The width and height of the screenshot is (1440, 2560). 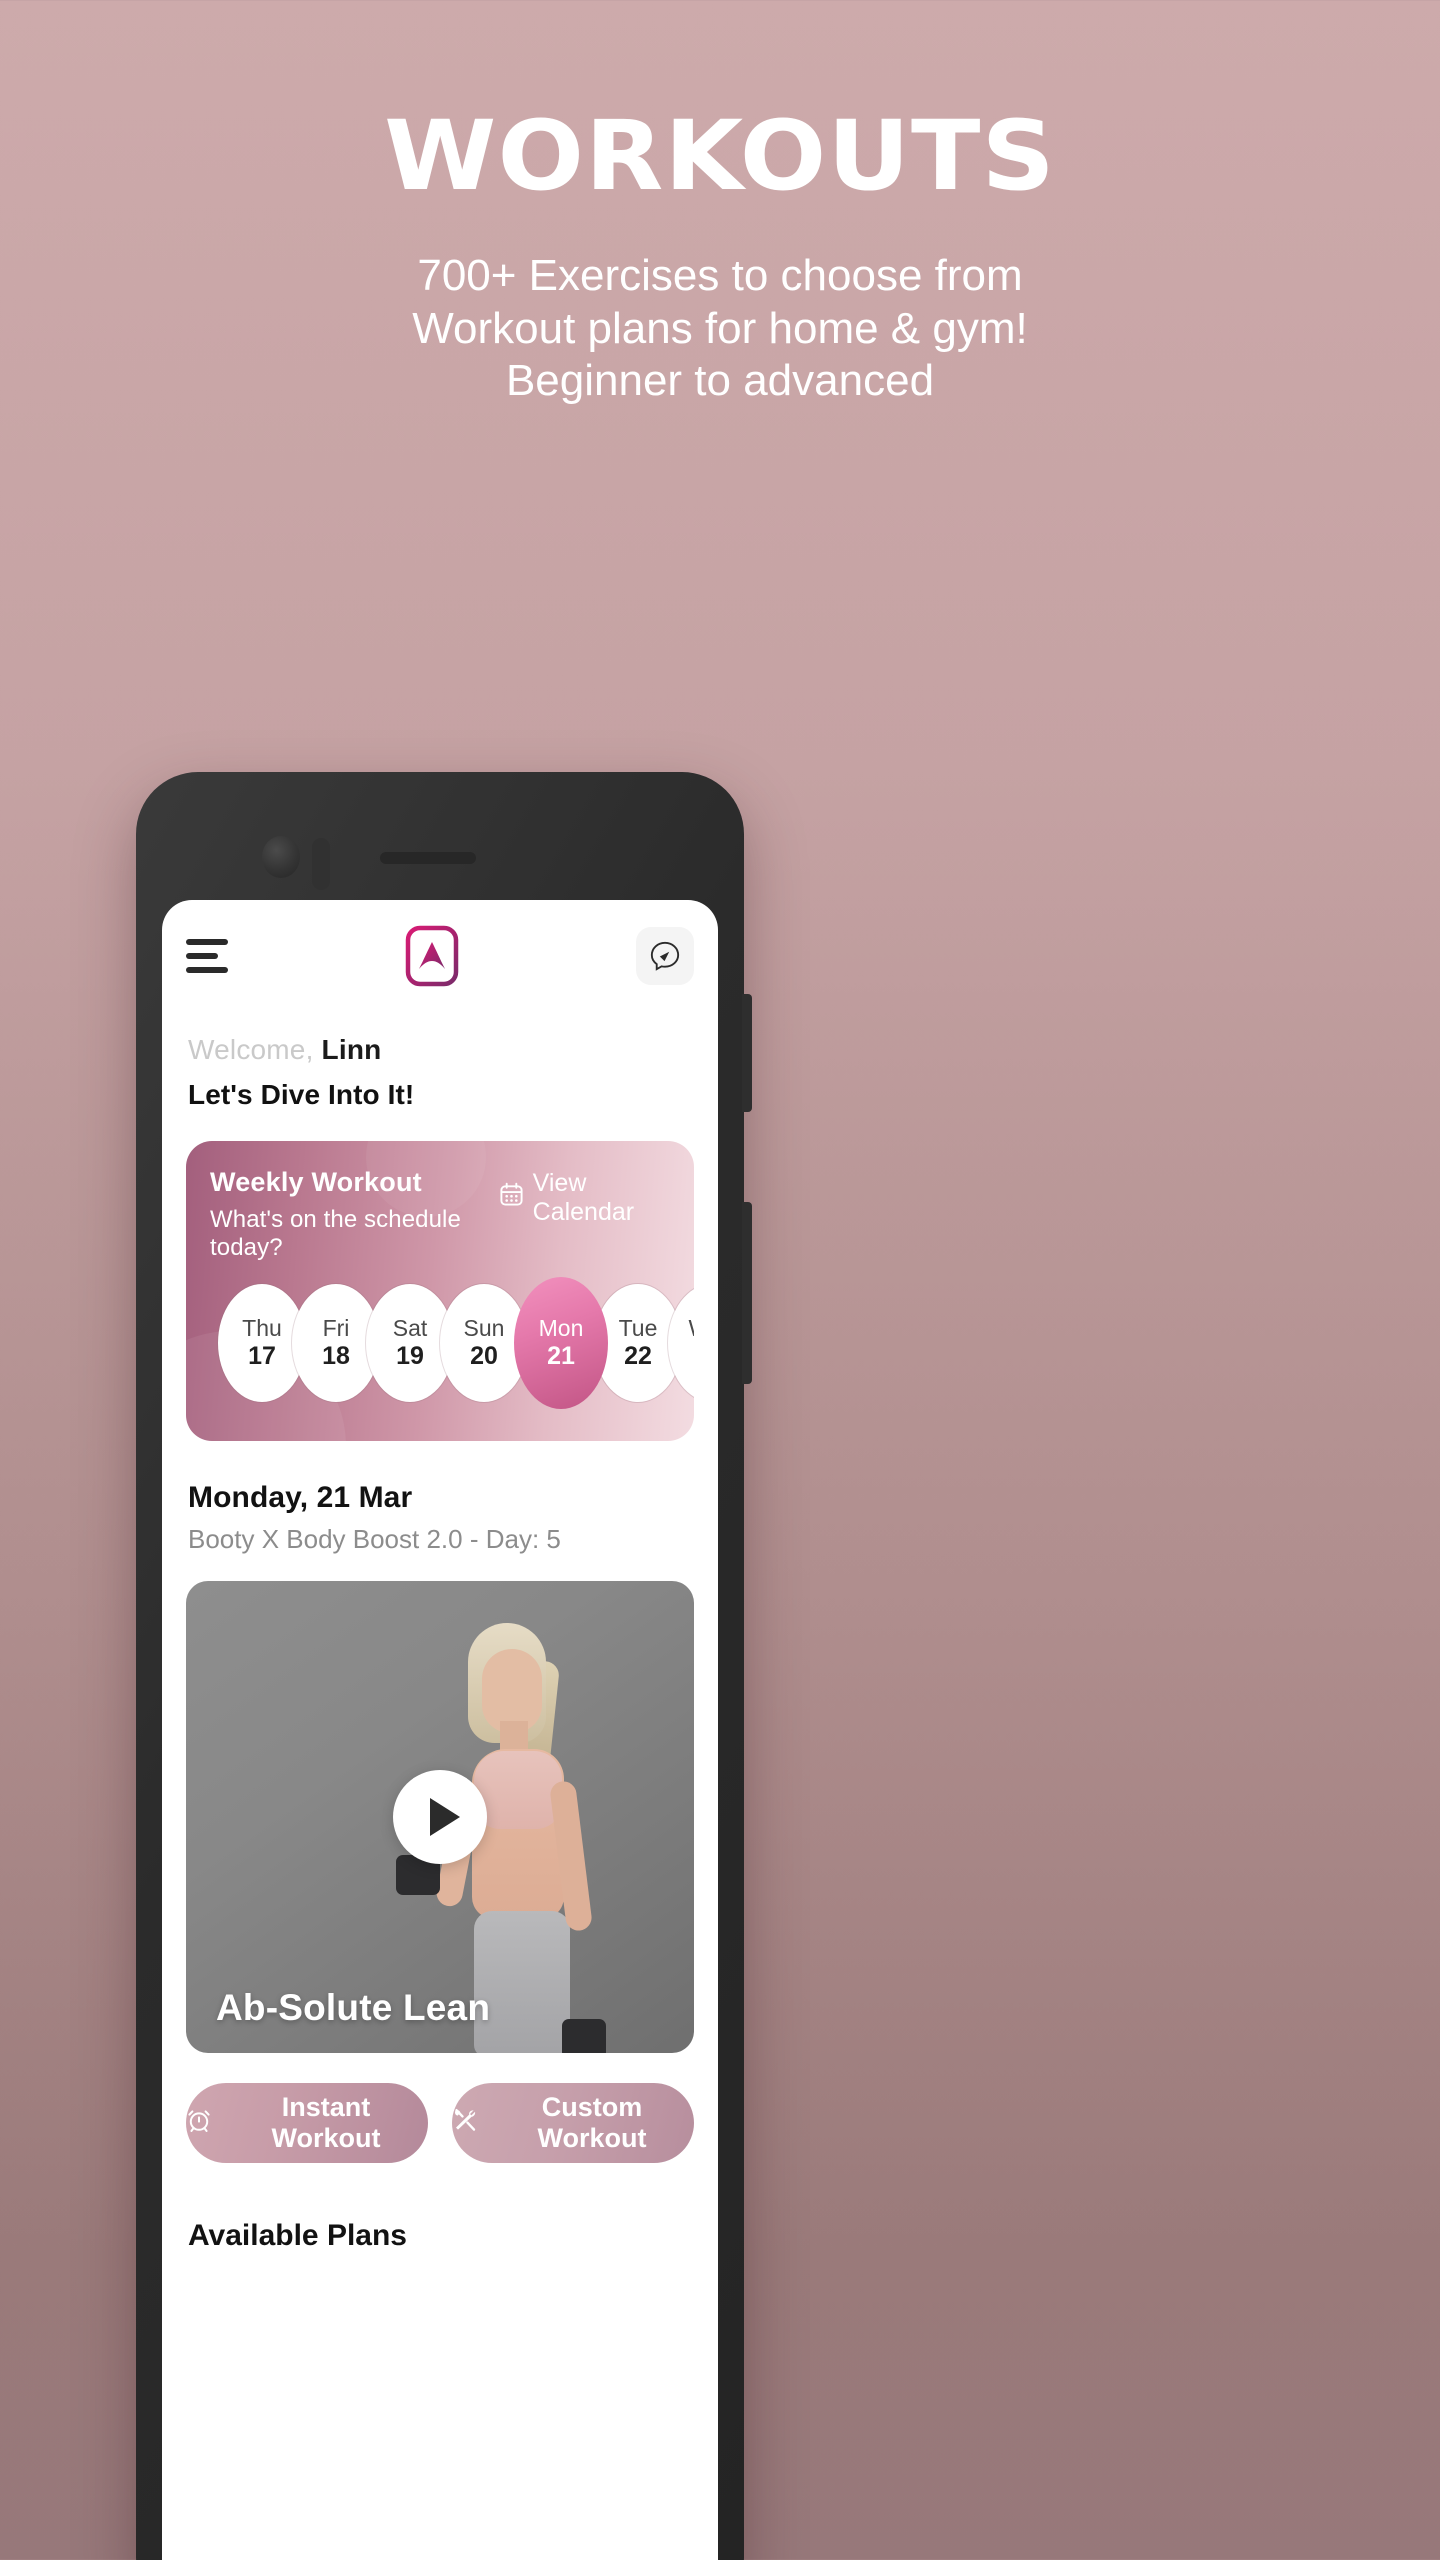 I want to click on chat-bubble-compass-icon, so click(x=665, y=956).